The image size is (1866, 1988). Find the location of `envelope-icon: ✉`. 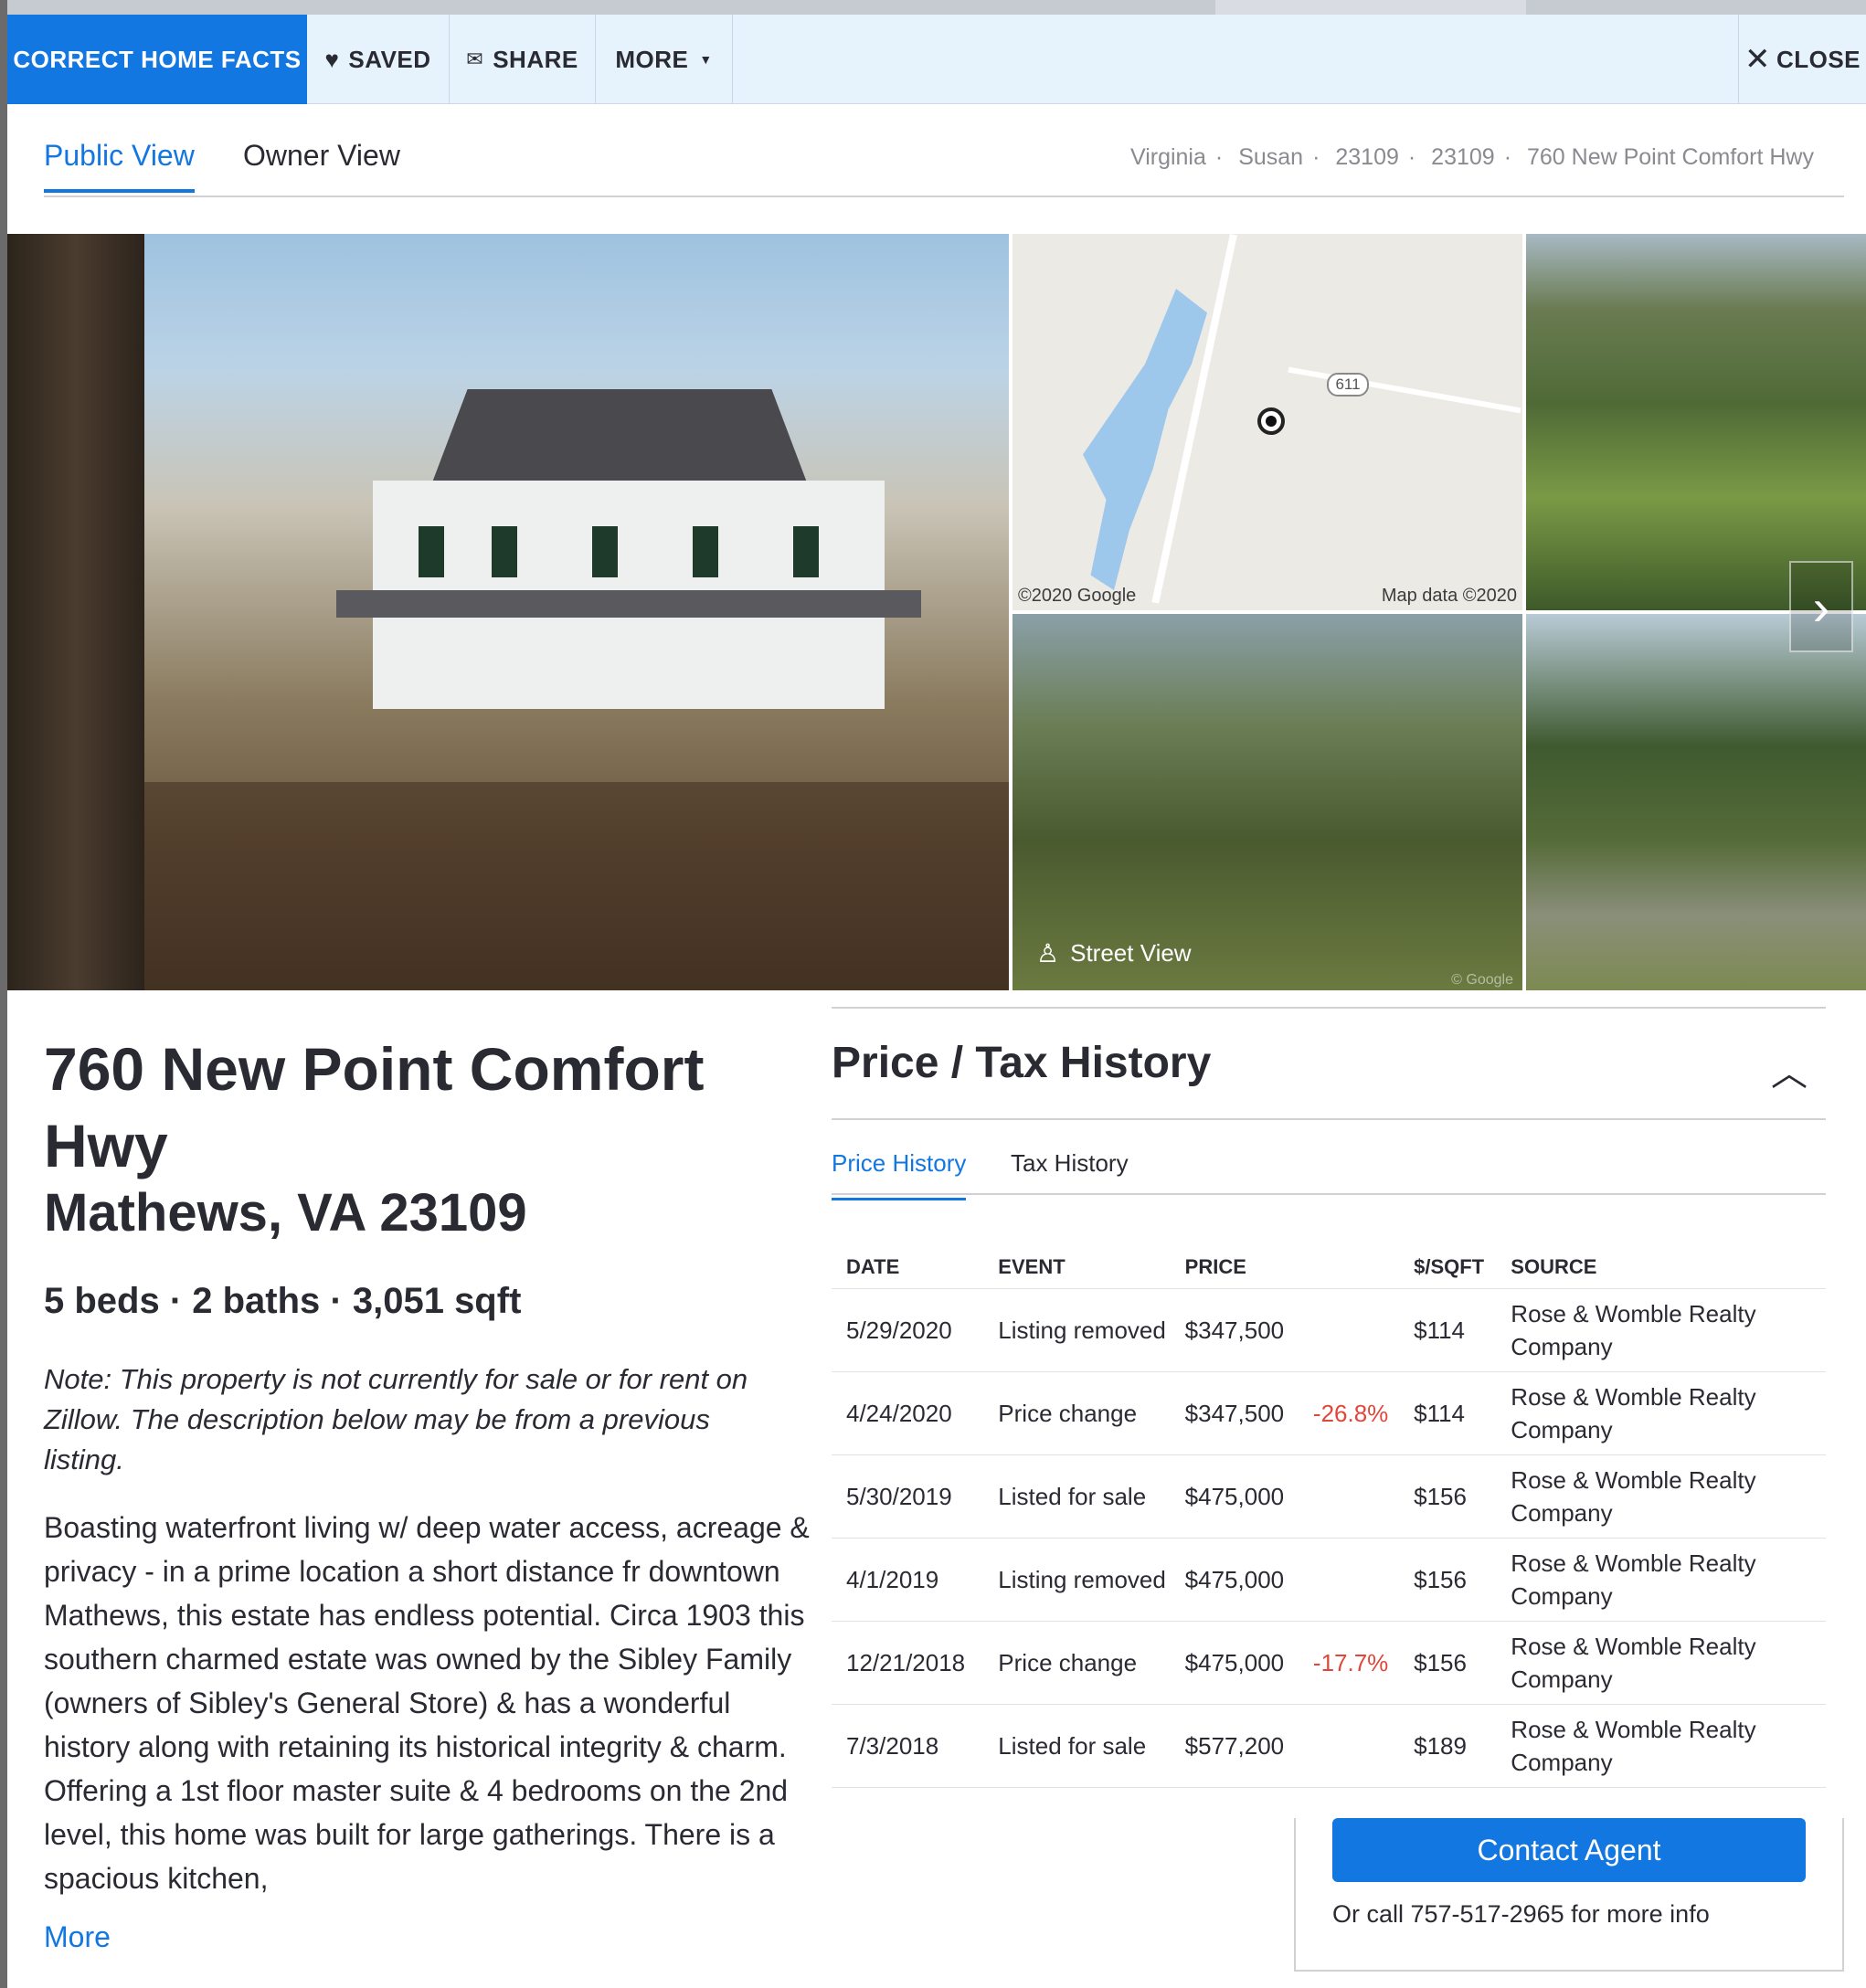

envelope-icon: ✉ is located at coordinates (475, 59).